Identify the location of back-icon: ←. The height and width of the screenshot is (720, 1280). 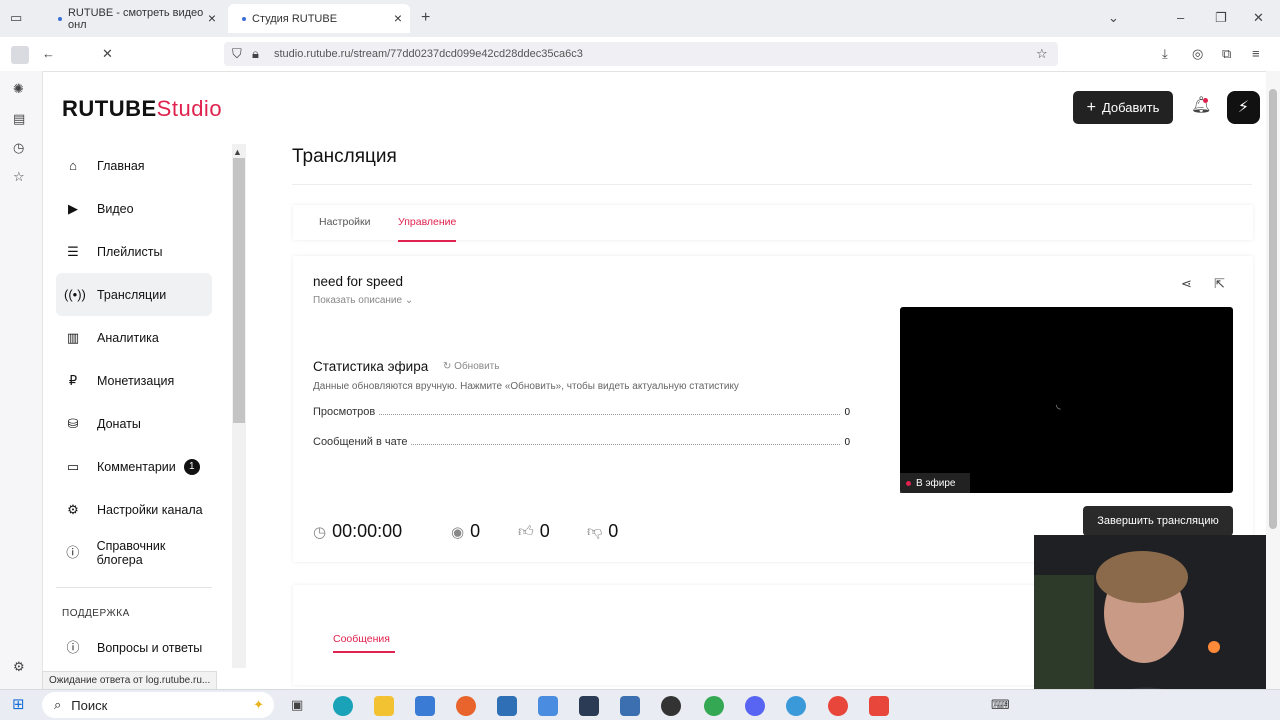
(48, 54).